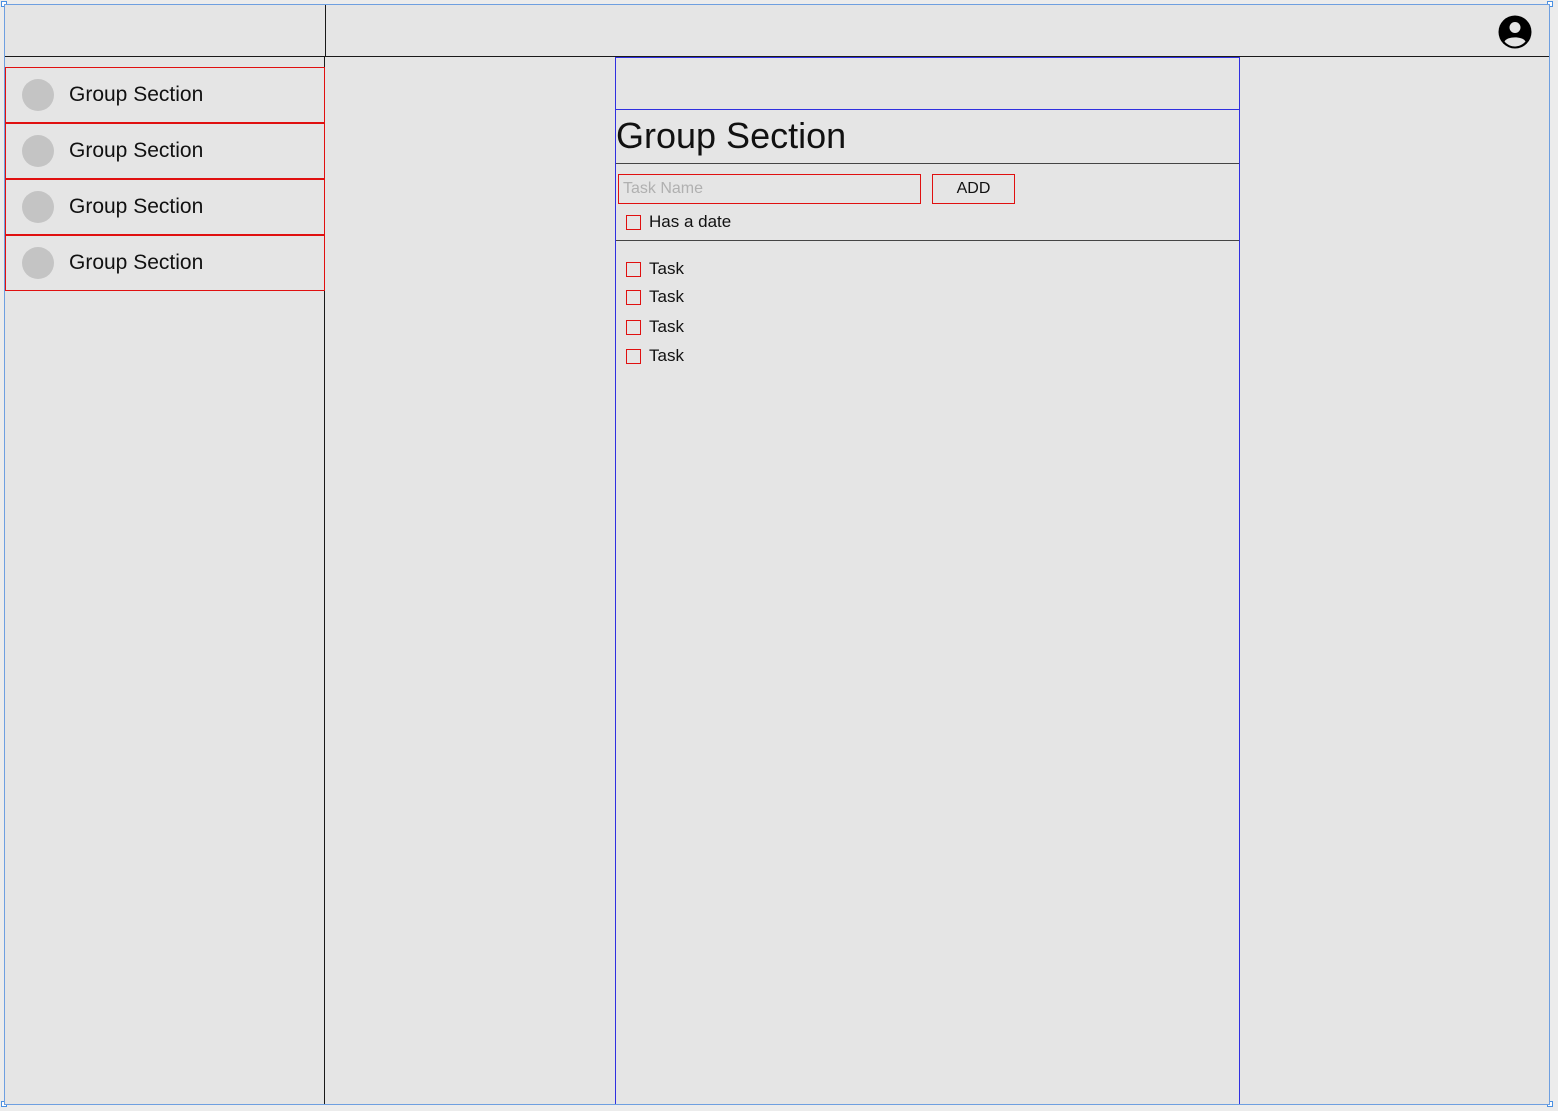 The image size is (1558, 1111). What do you see at coordinates (769, 189) in the screenshot?
I see `task-name-input` at bounding box center [769, 189].